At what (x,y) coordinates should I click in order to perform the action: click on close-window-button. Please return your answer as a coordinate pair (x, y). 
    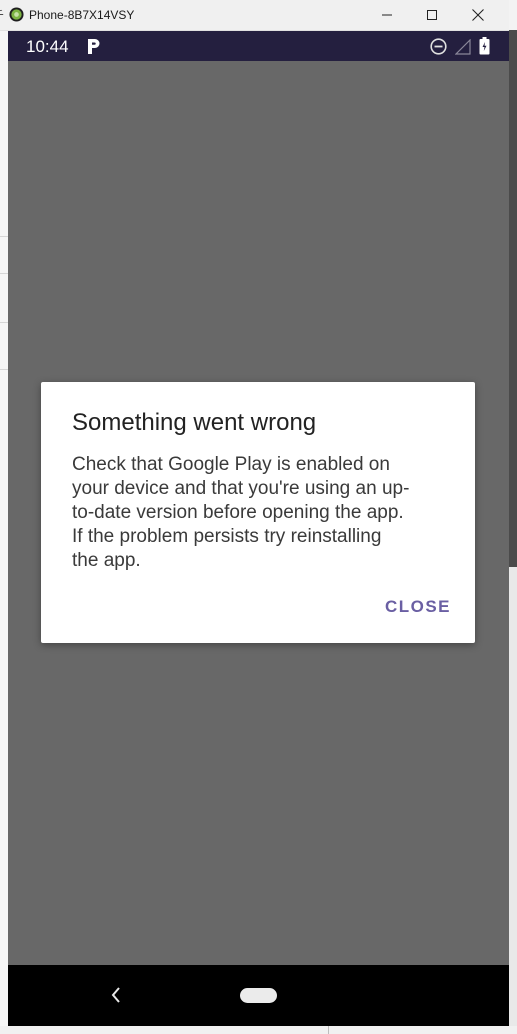
    Looking at the image, I should click on (478, 15).